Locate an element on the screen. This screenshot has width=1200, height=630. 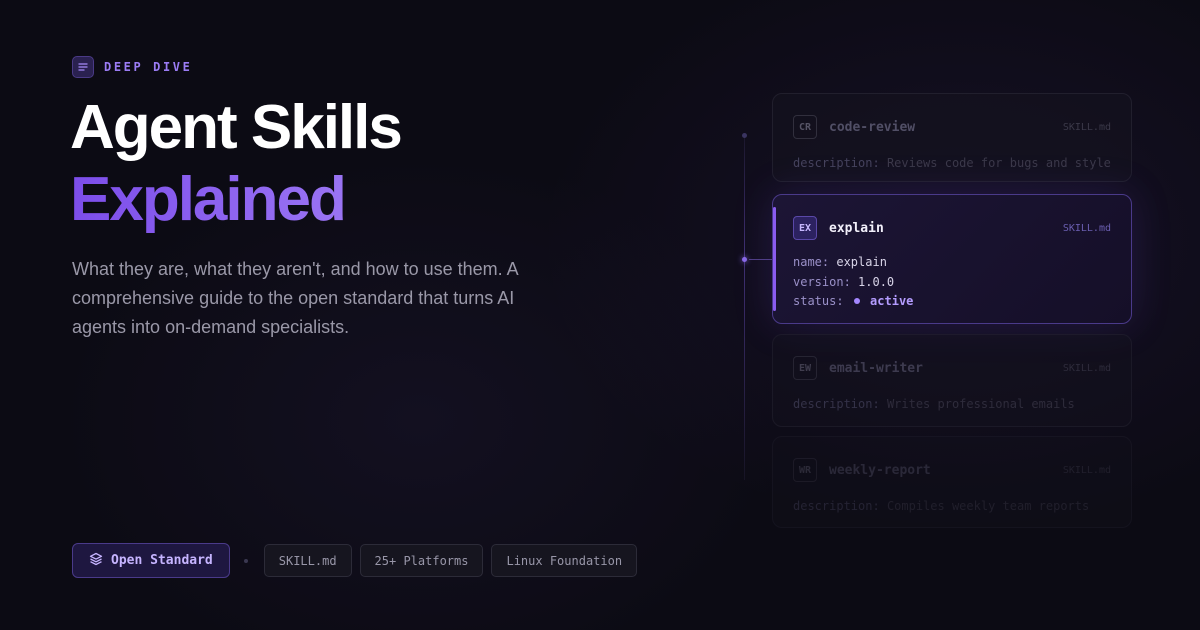
title-line-1: Agent Skills is located at coordinates (236, 127).